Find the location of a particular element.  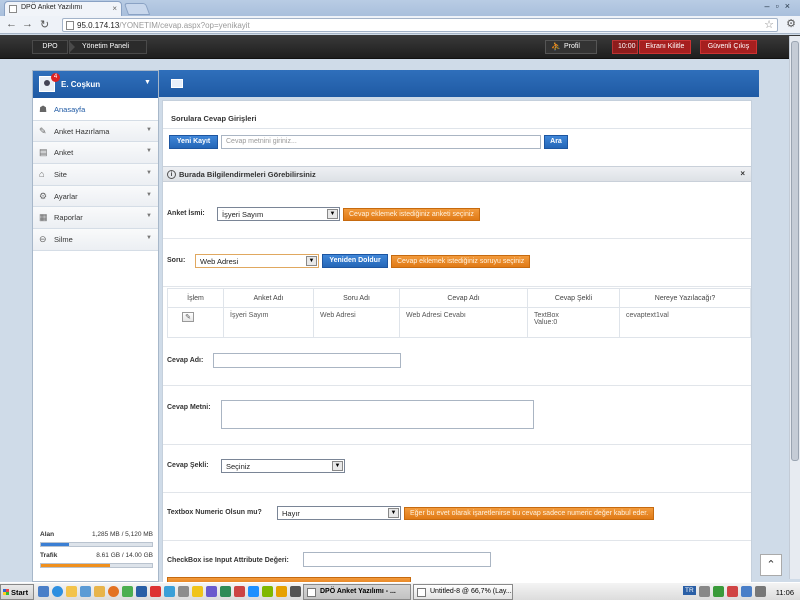

sidebar-item-label: Ayarlar is located at coordinates (66, 196).